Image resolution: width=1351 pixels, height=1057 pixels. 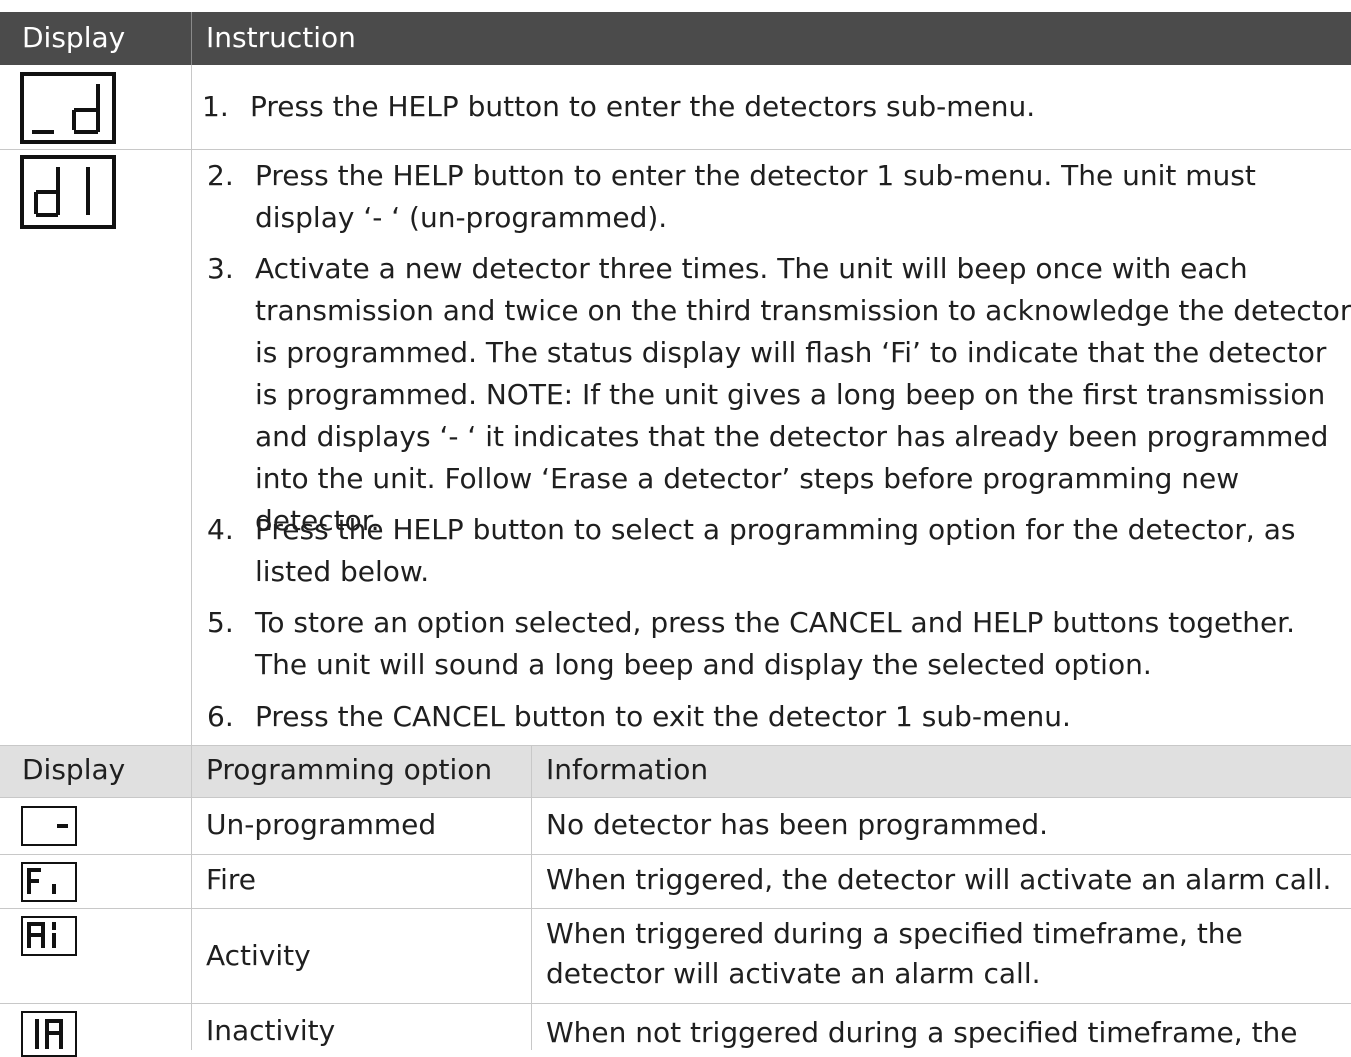 I want to click on header-display-2: Display, so click(x=74, y=769).